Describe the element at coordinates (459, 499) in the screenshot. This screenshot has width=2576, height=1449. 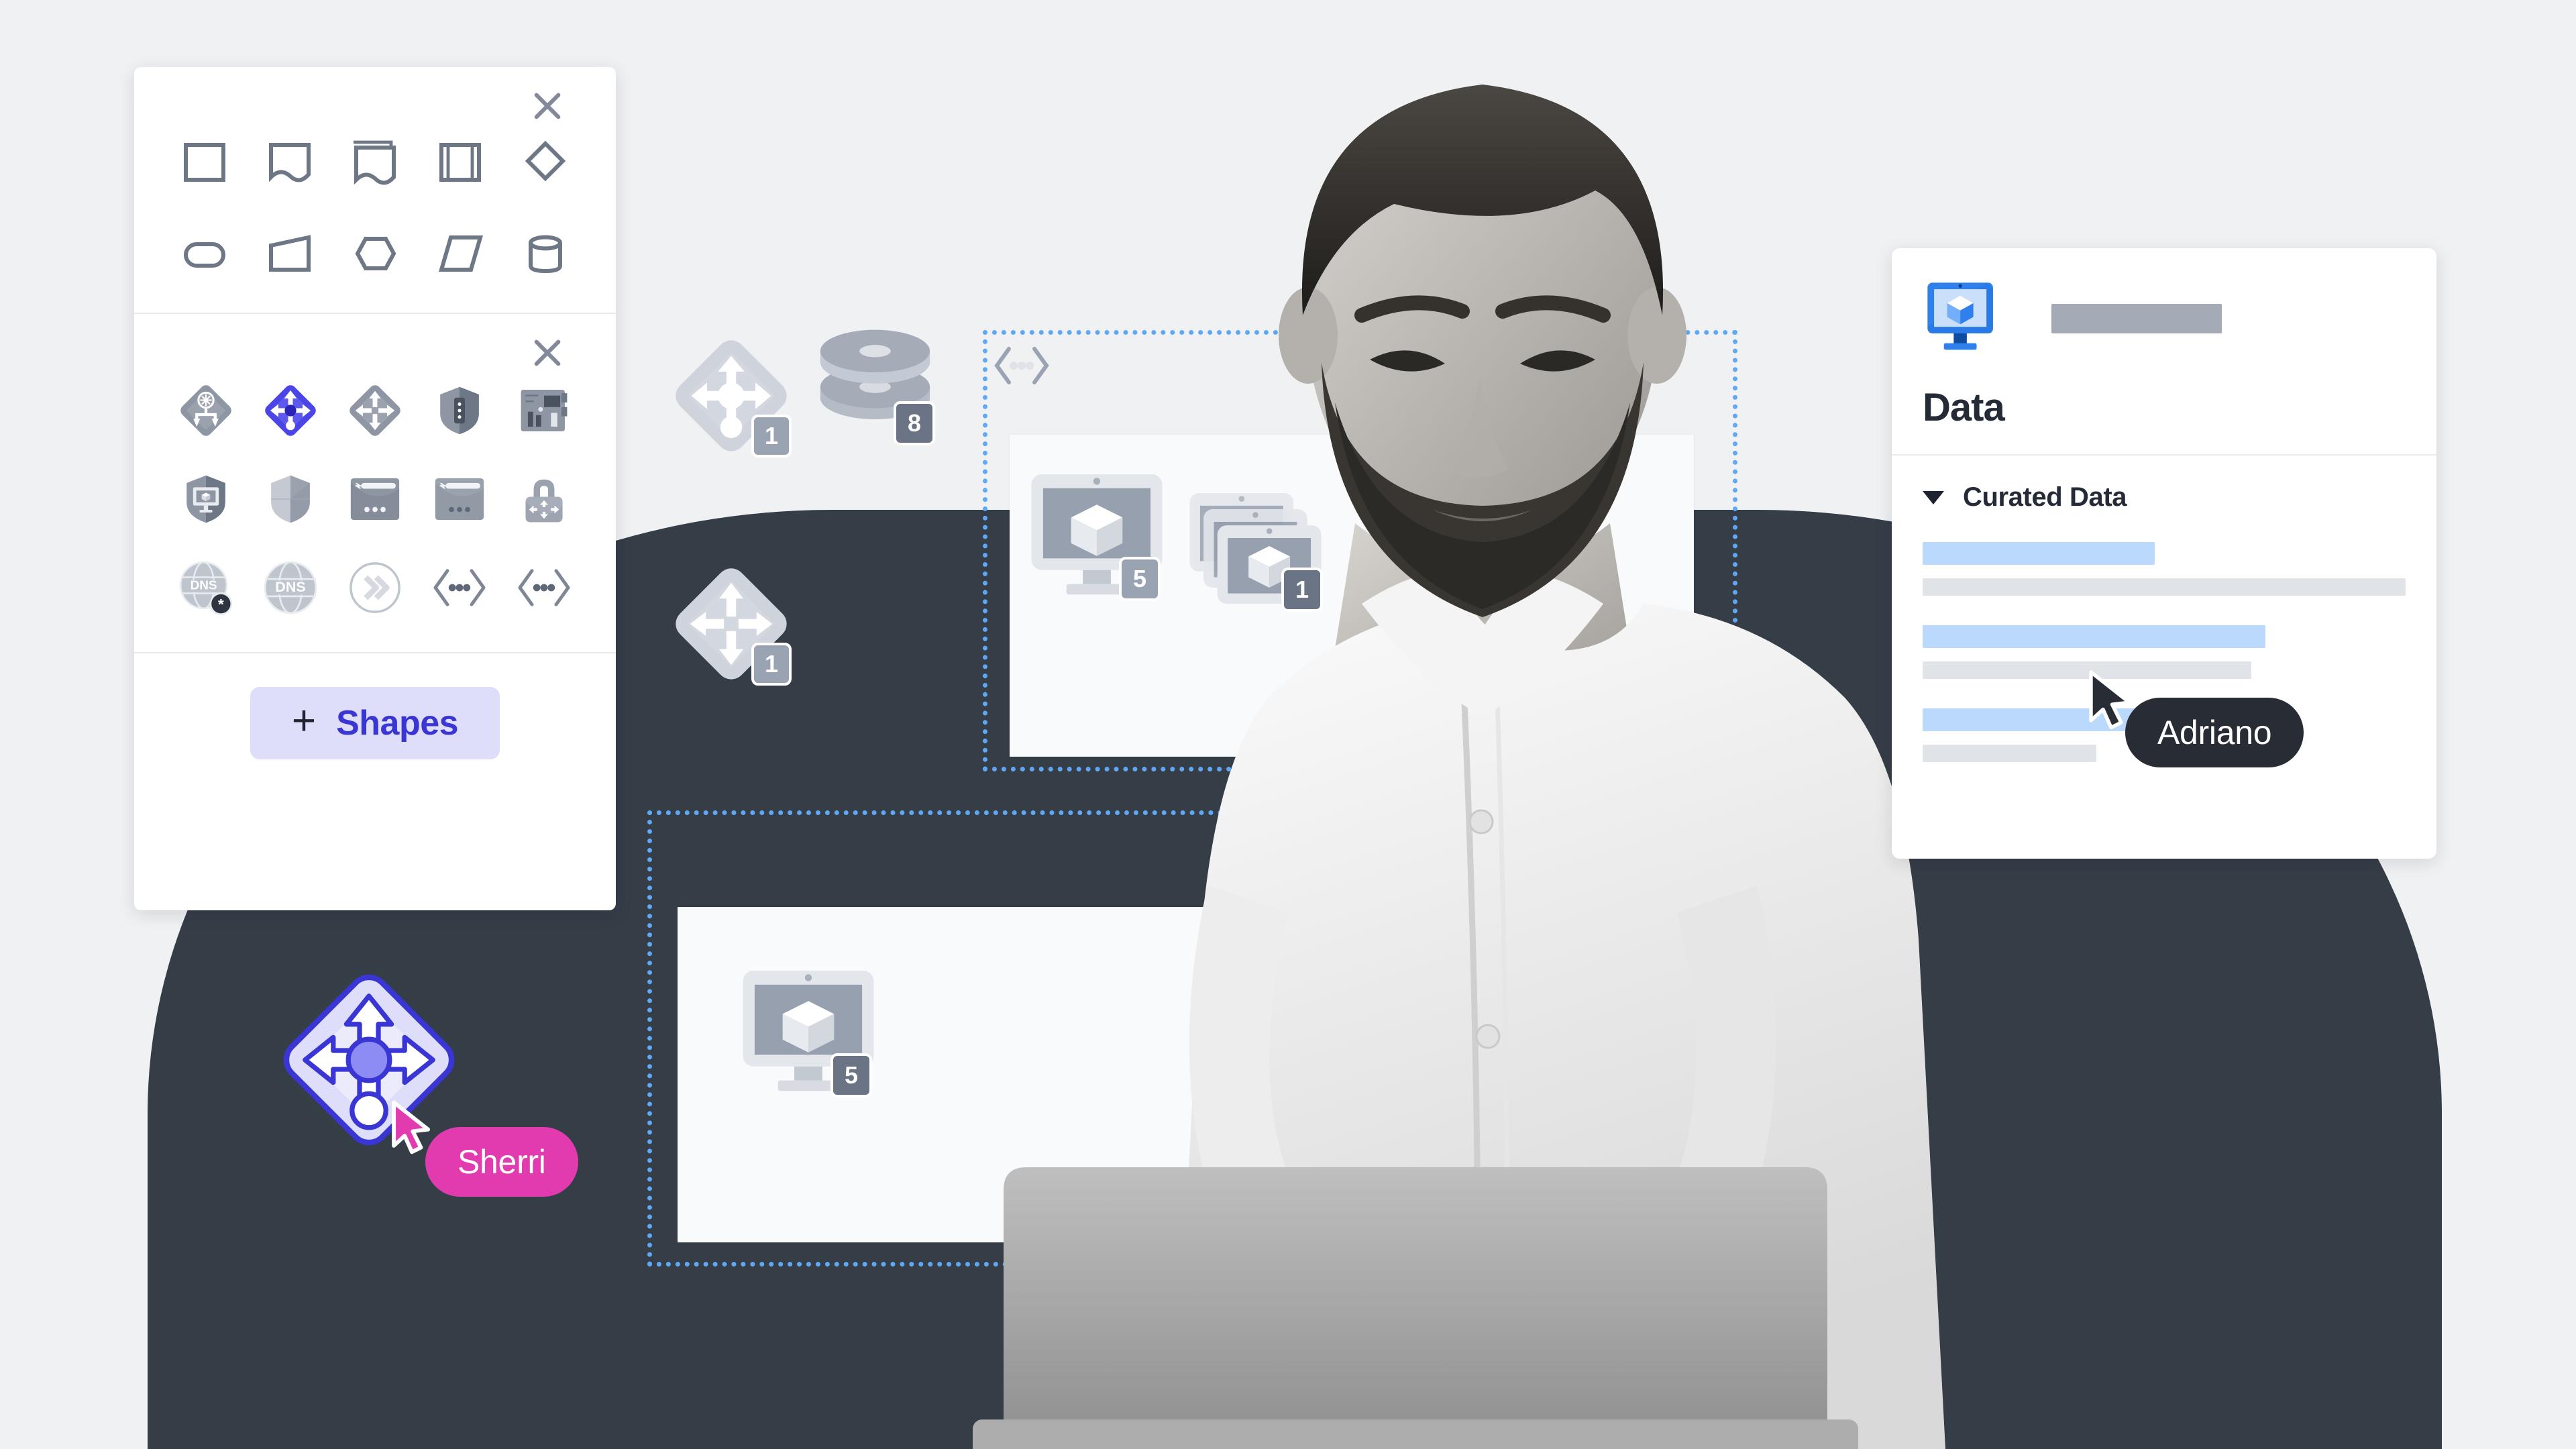
I see `front-door-icon` at that location.